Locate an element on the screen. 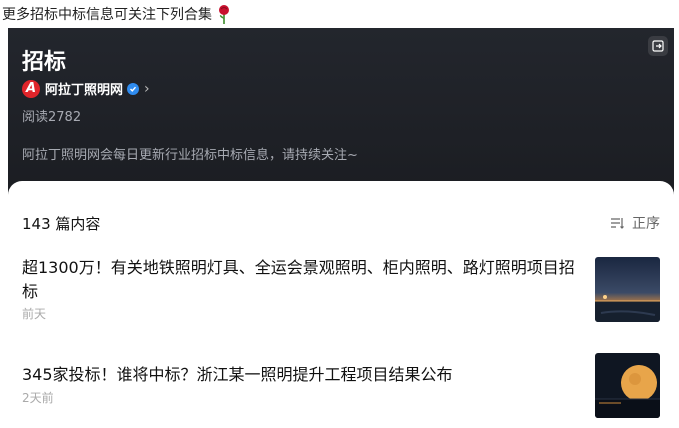 Image resolution: width=679 pixels, height=428 pixels. rose-icon is located at coordinates (224, 14).